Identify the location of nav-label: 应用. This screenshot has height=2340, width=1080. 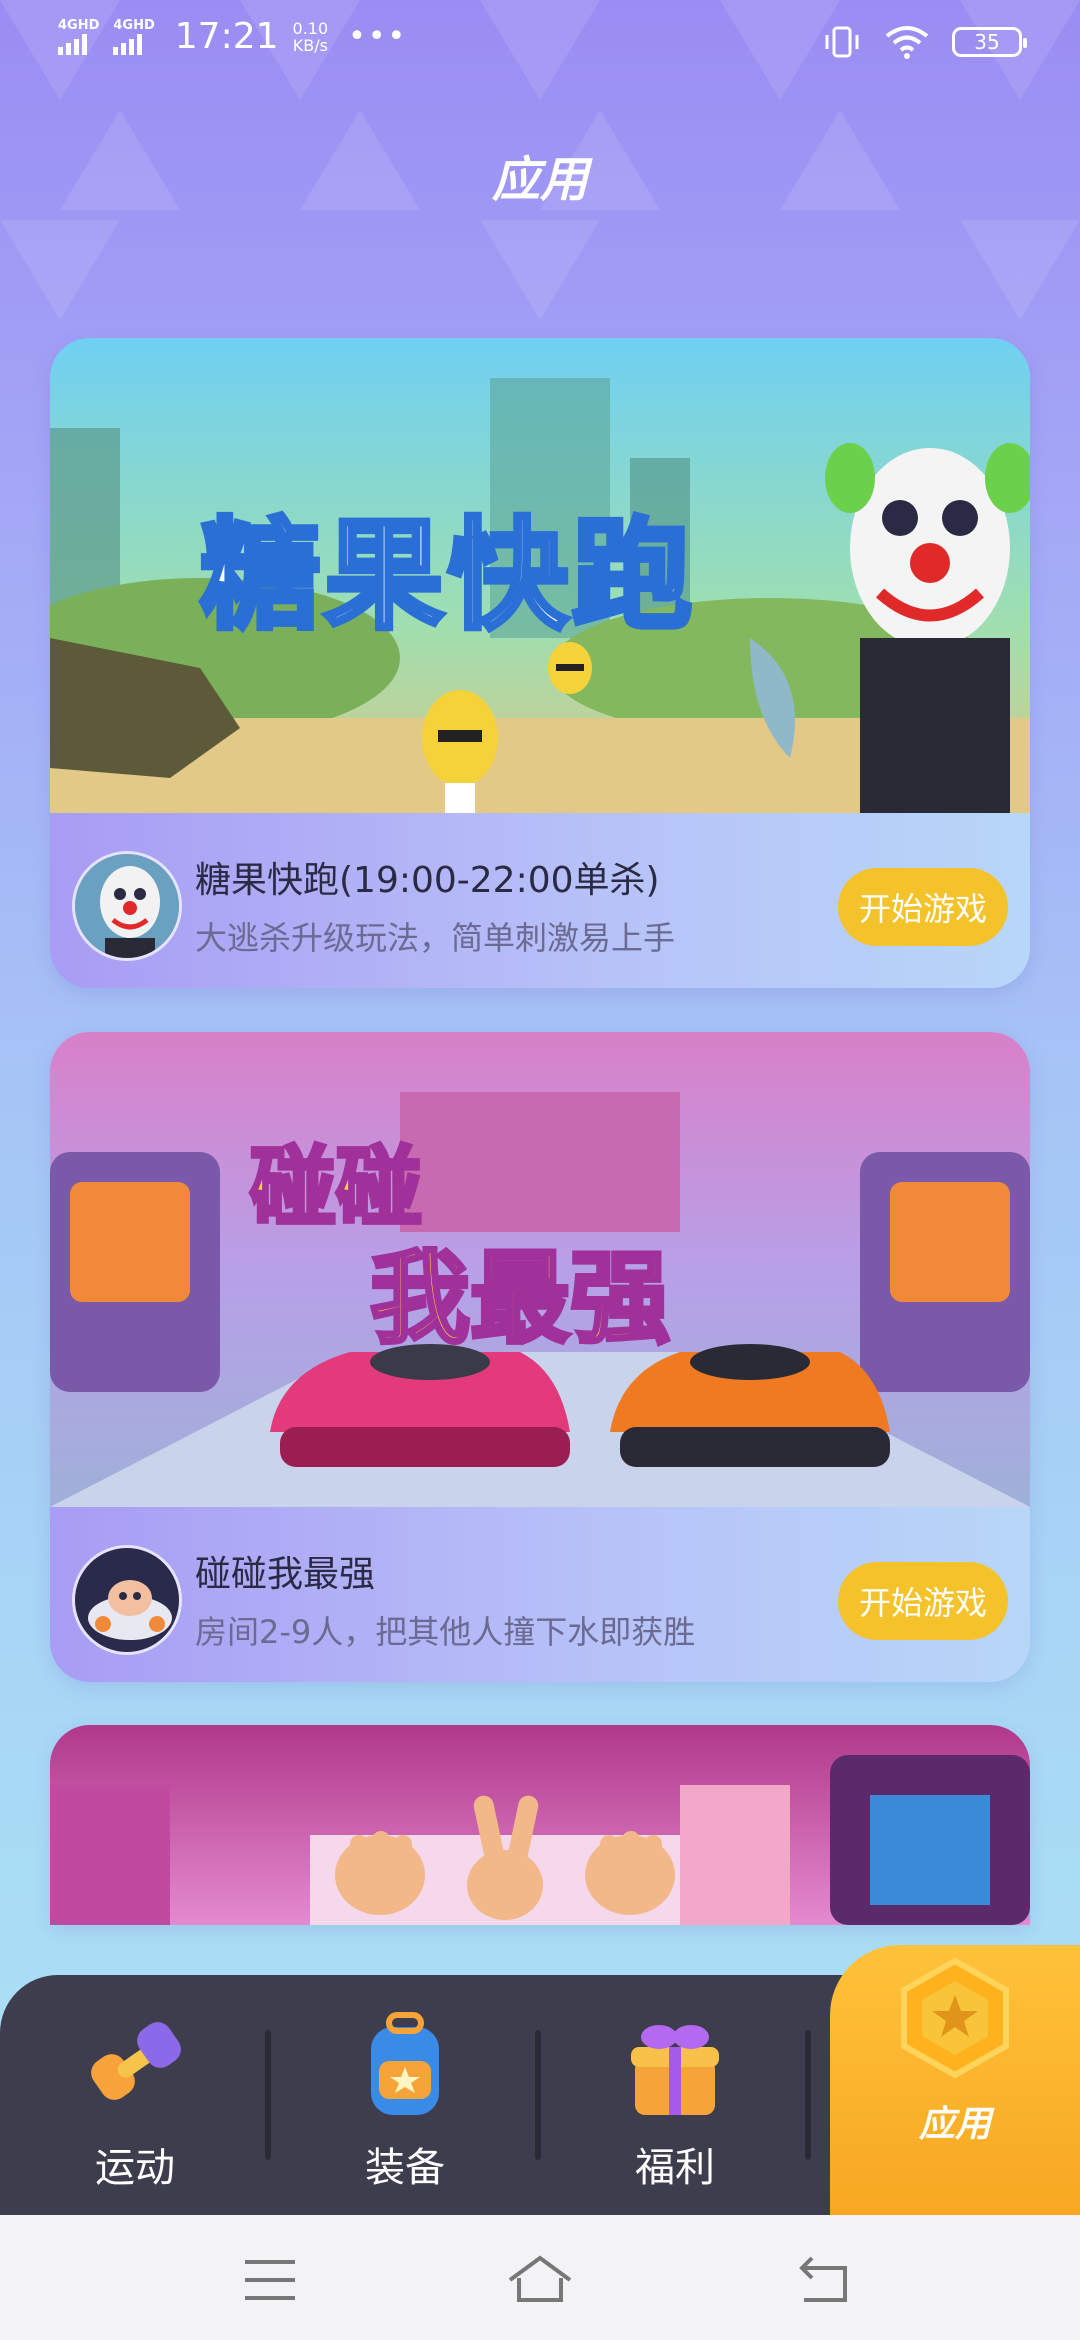
(954, 2124).